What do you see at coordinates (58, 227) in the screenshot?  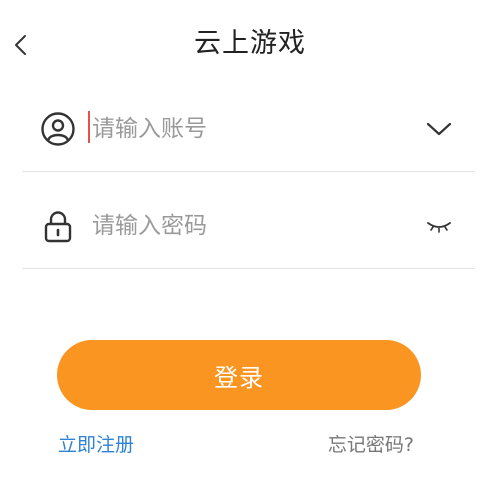 I see `lock-icon` at bounding box center [58, 227].